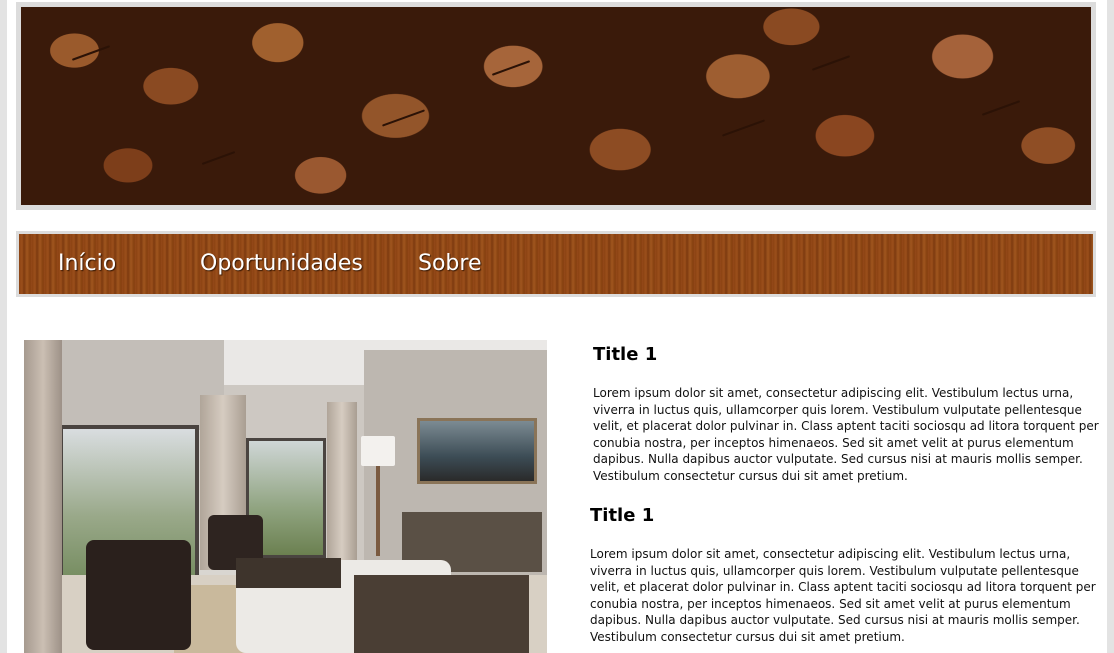 The image size is (1114, 653). What do you see at coordinates (450, 264) in the screenshot?
I see `nav-item-sobre: Sobre` at bounding box center [450, 264].